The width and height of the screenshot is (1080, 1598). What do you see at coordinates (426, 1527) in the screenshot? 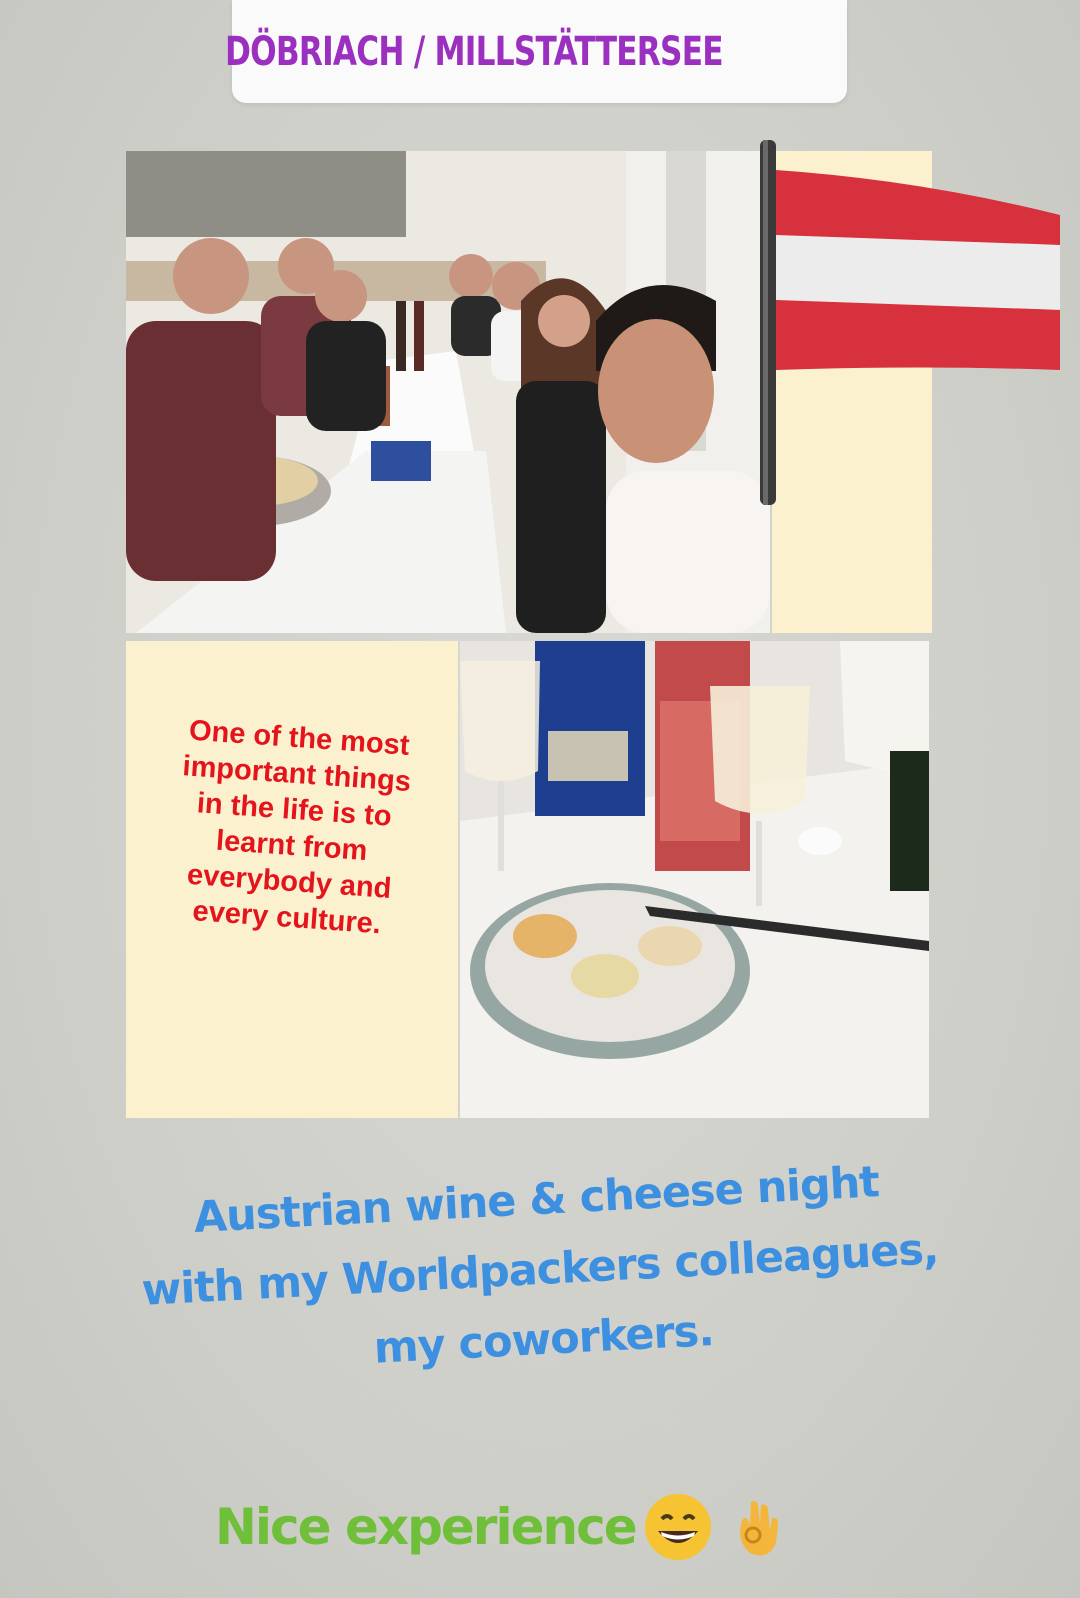
I see `footer-text: Nice experience` at bounding box center [426, 1527].